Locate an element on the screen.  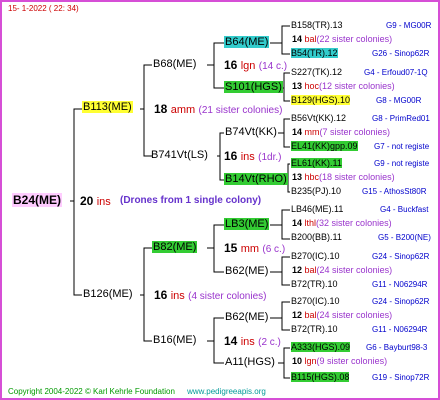
leaf-gen-10-number: 13 is located at coordinates (297, 177).